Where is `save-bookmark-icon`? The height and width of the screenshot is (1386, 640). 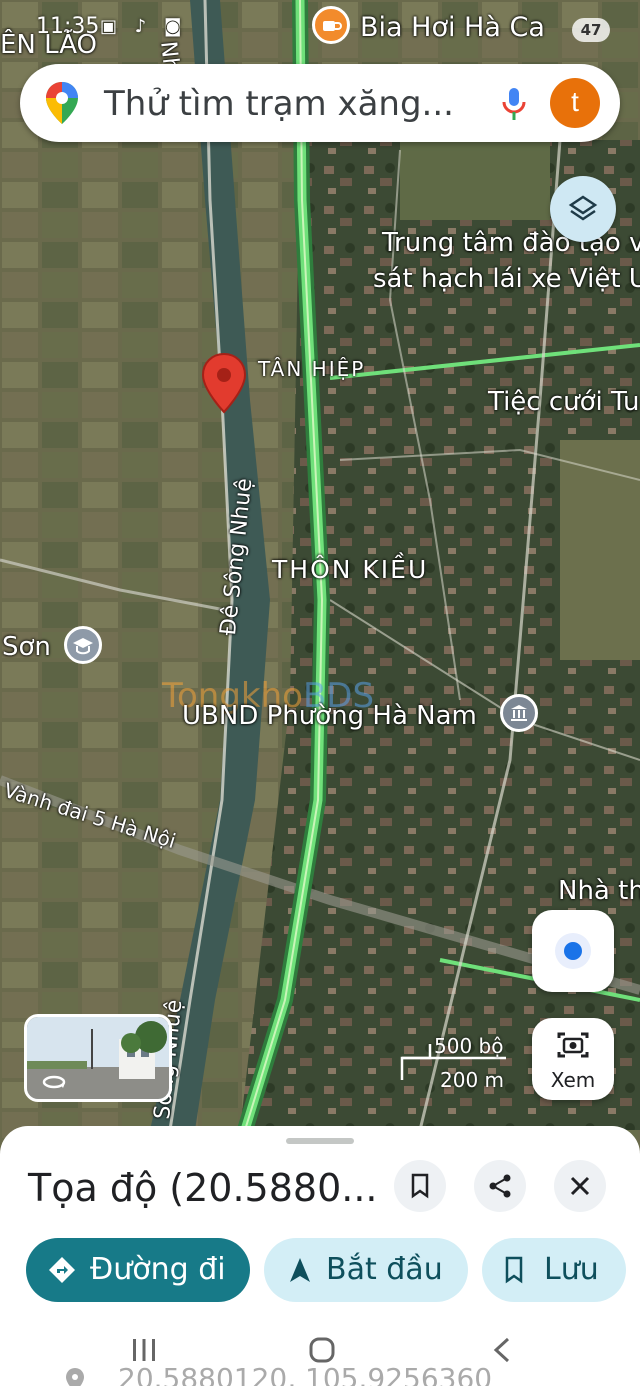
save-bookmark-icon is located at coordinates (514, 1274).